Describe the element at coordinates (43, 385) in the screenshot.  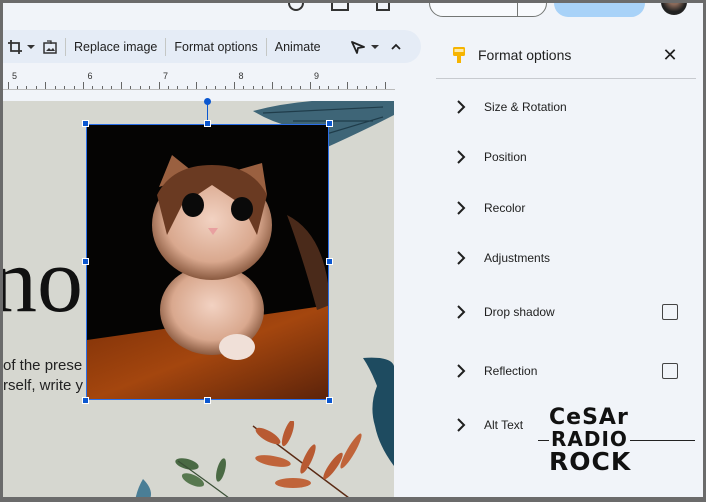
I see `slide-body-line-2: rself, write y` at that location.